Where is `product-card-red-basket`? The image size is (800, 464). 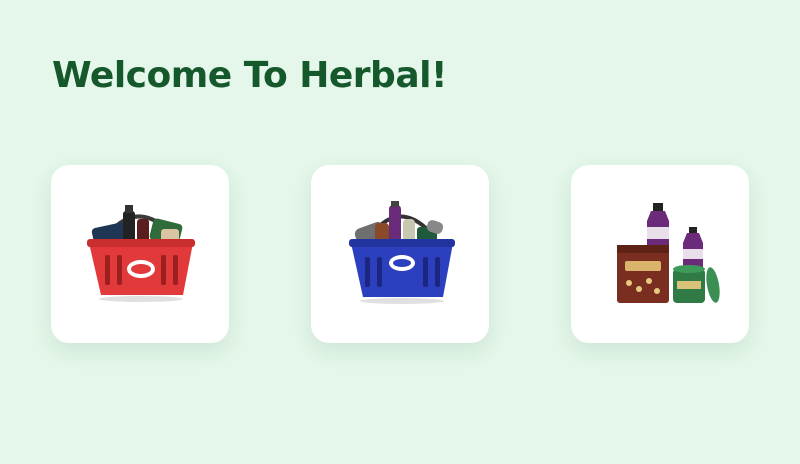 product-card-red-basket is located at coordinates (140, 254).